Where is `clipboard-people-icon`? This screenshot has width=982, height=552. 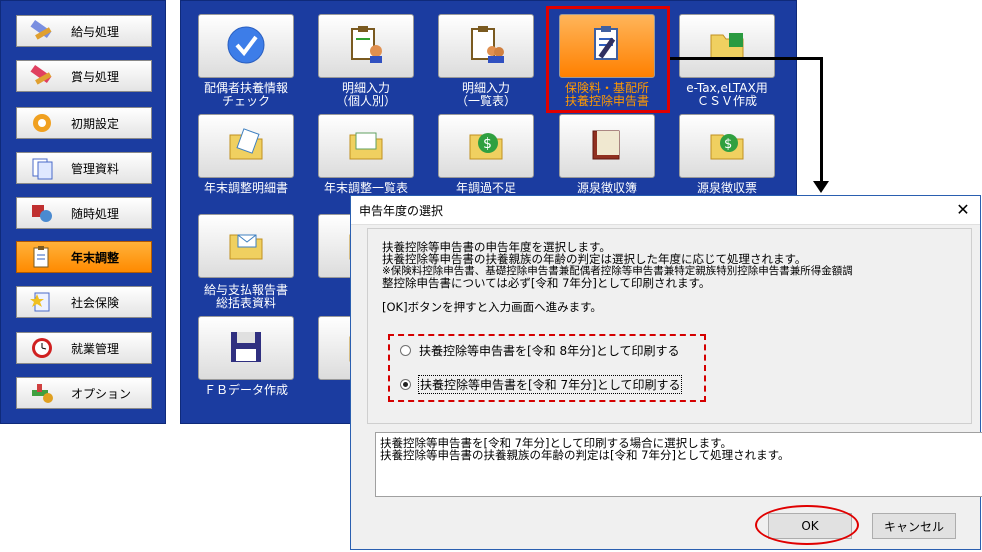 clipboard-people-icon is located at coordinates (486, 46).